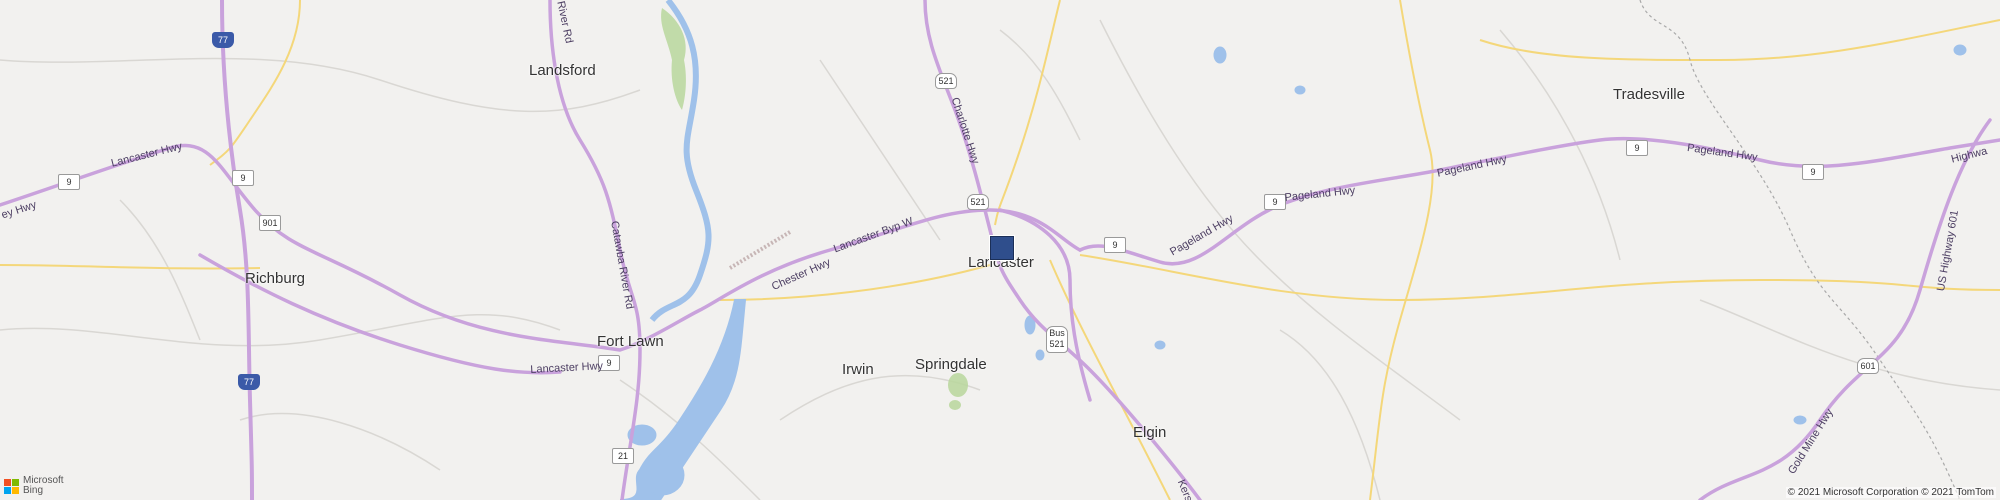 Image resolution: width=2000 pixels, height=500 pixels. I want to click on place-richburg: Richburg, so click(275, 278).